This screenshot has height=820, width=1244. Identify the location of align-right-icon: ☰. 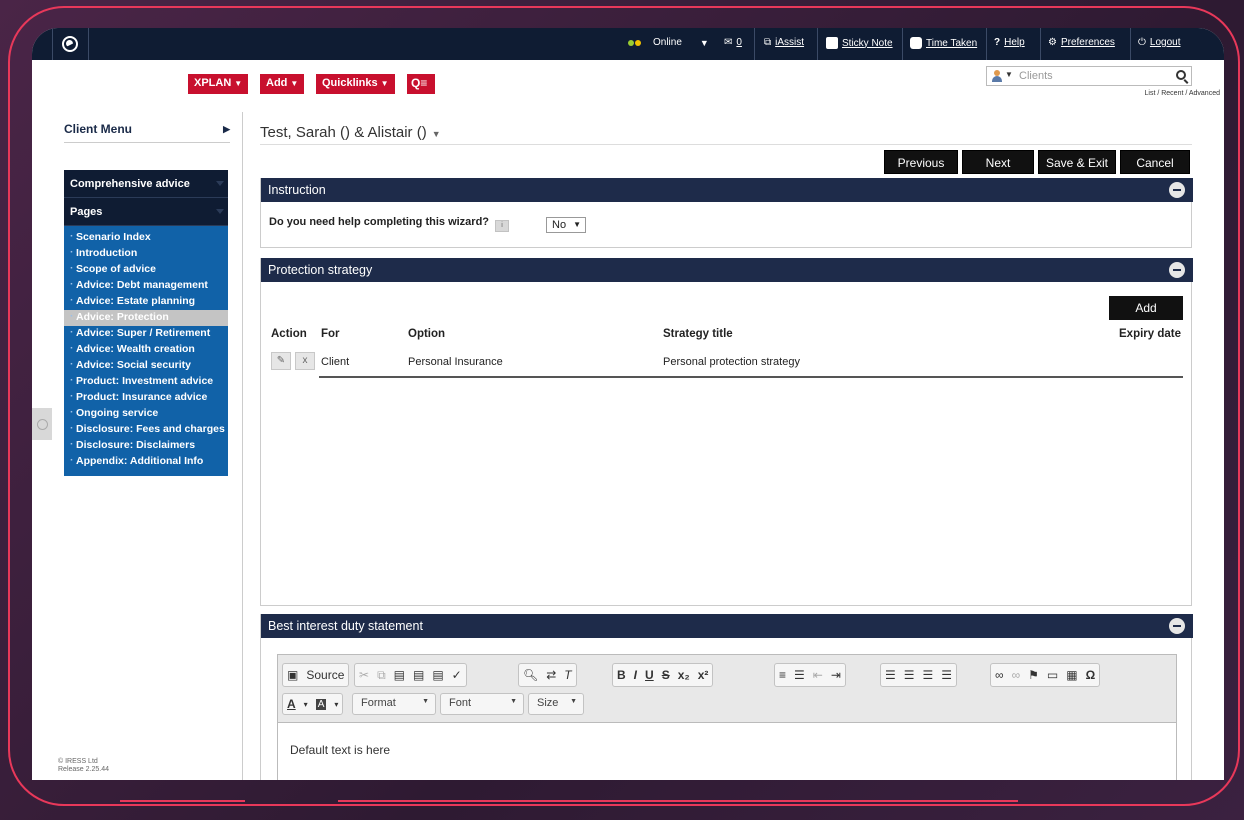
(928, 675).